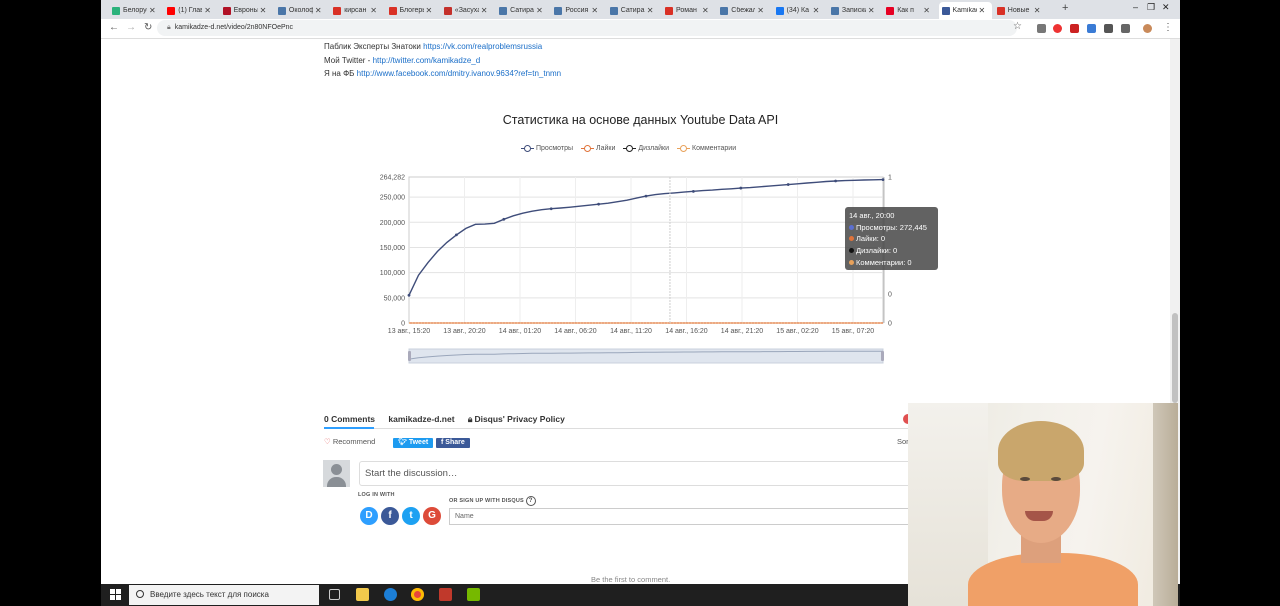 The image size is (1280, 606). I want to click on mcafee-icon, so click(445, 594).